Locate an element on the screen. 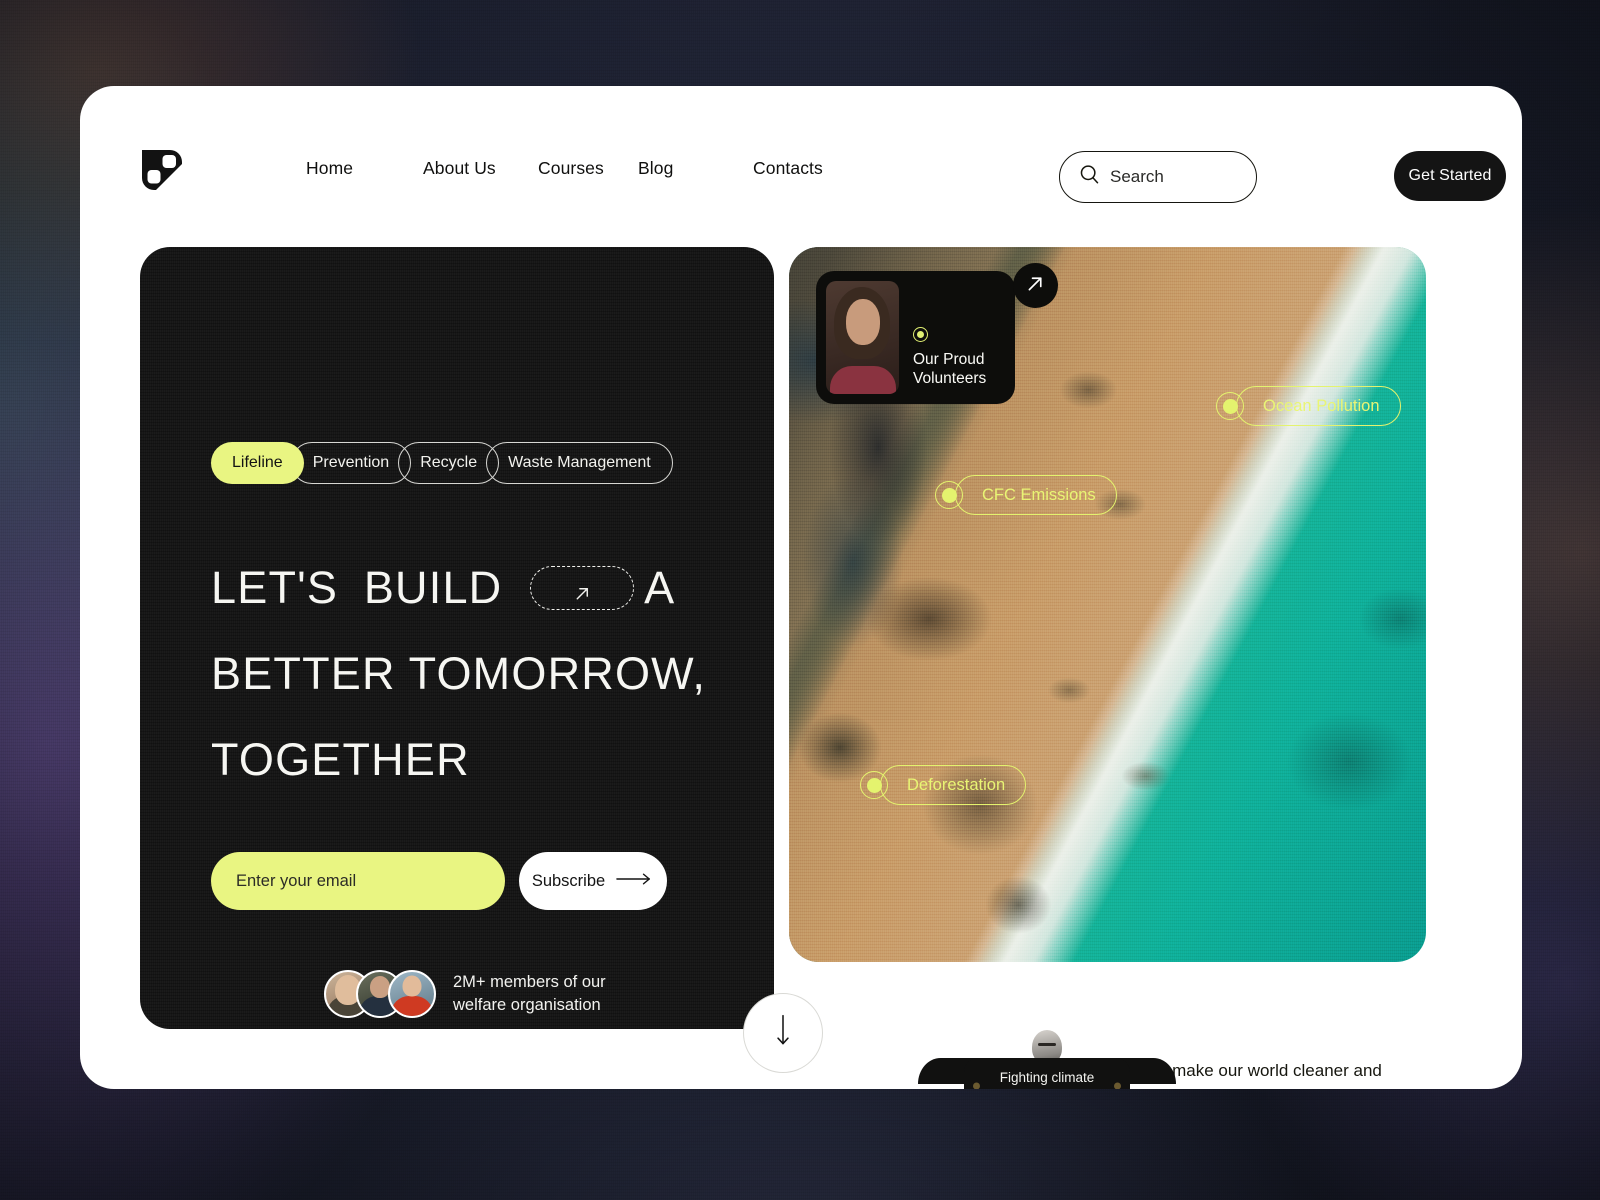  email-field is located at coordinates (358, 881).